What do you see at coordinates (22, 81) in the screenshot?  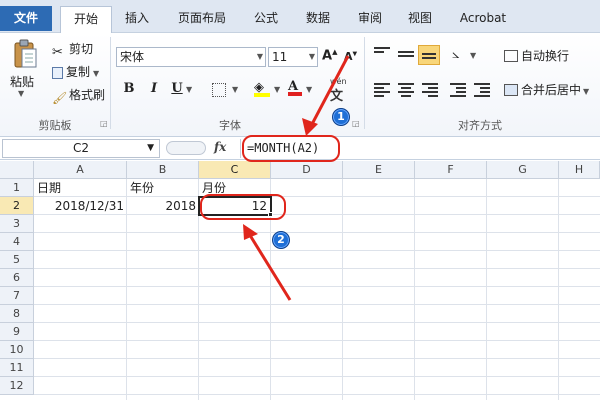 I see `paste-button: 粘贴` at bounding box center [22, 81].